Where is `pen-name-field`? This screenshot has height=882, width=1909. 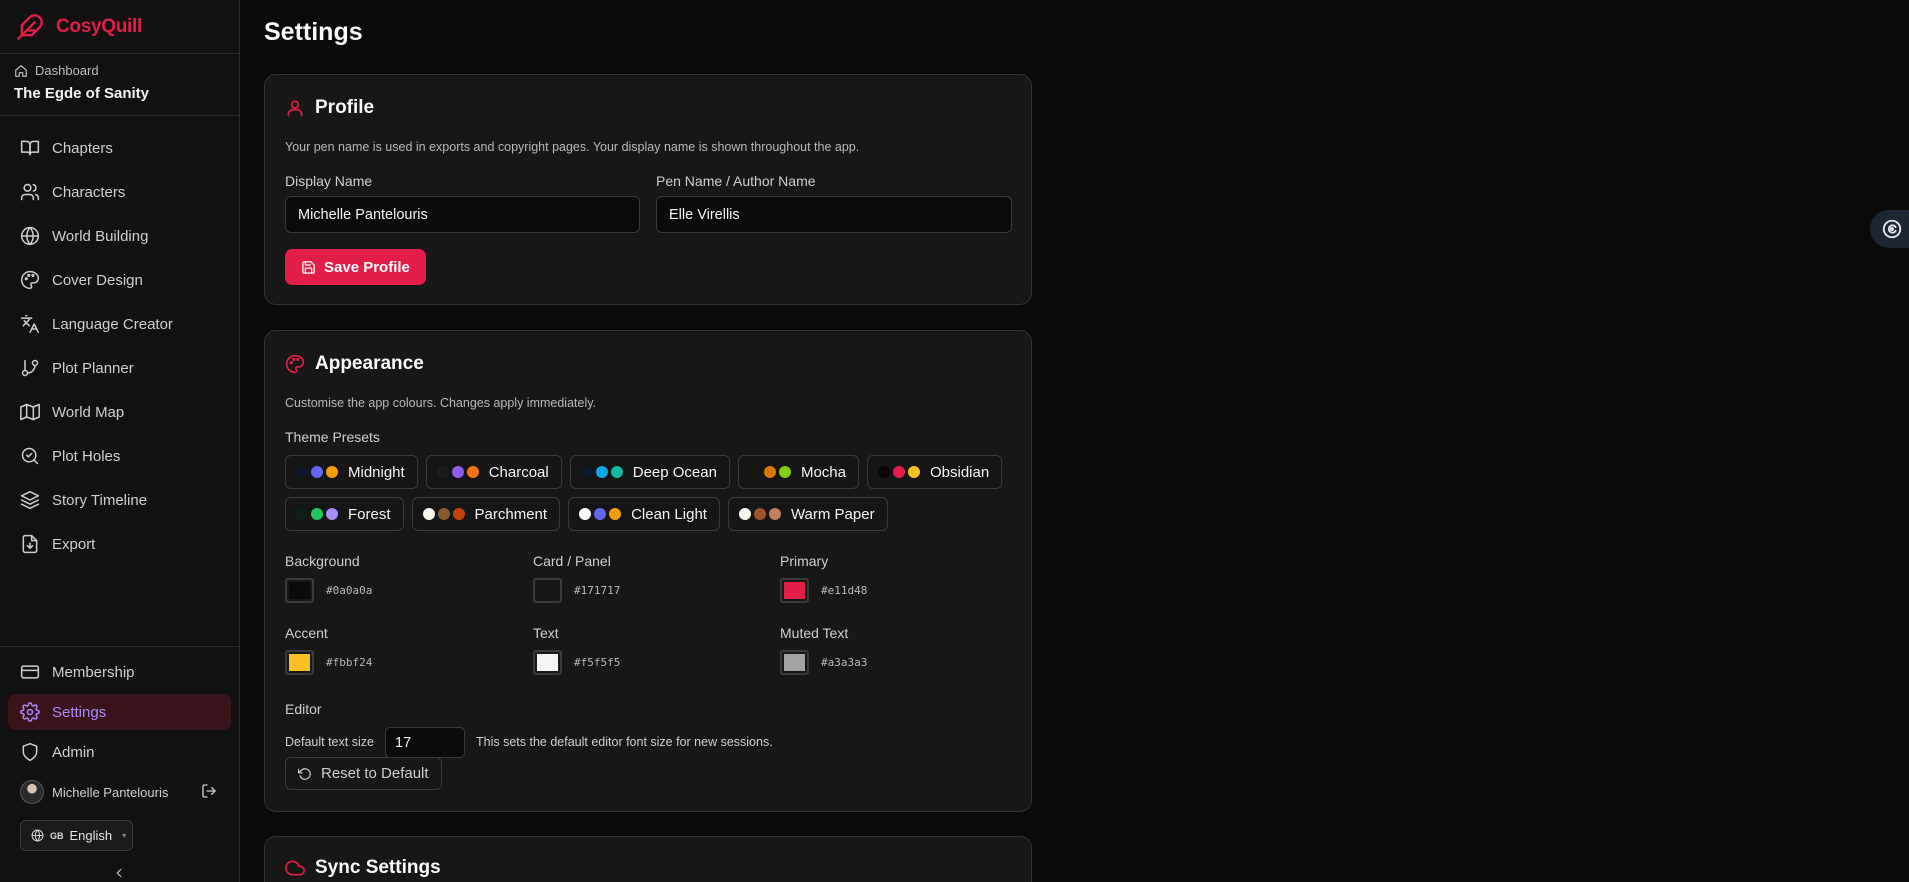 pen-name-field is located at coordinates (834, 214).